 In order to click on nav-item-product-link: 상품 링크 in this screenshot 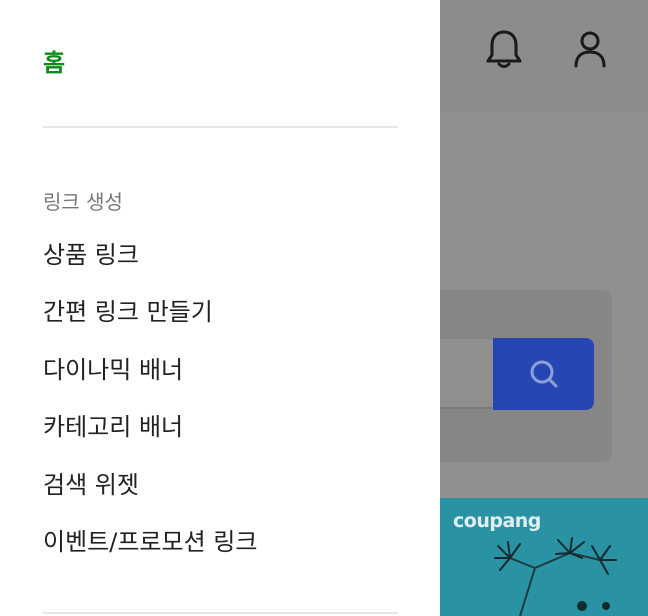, I will do `click(91, 255)`.